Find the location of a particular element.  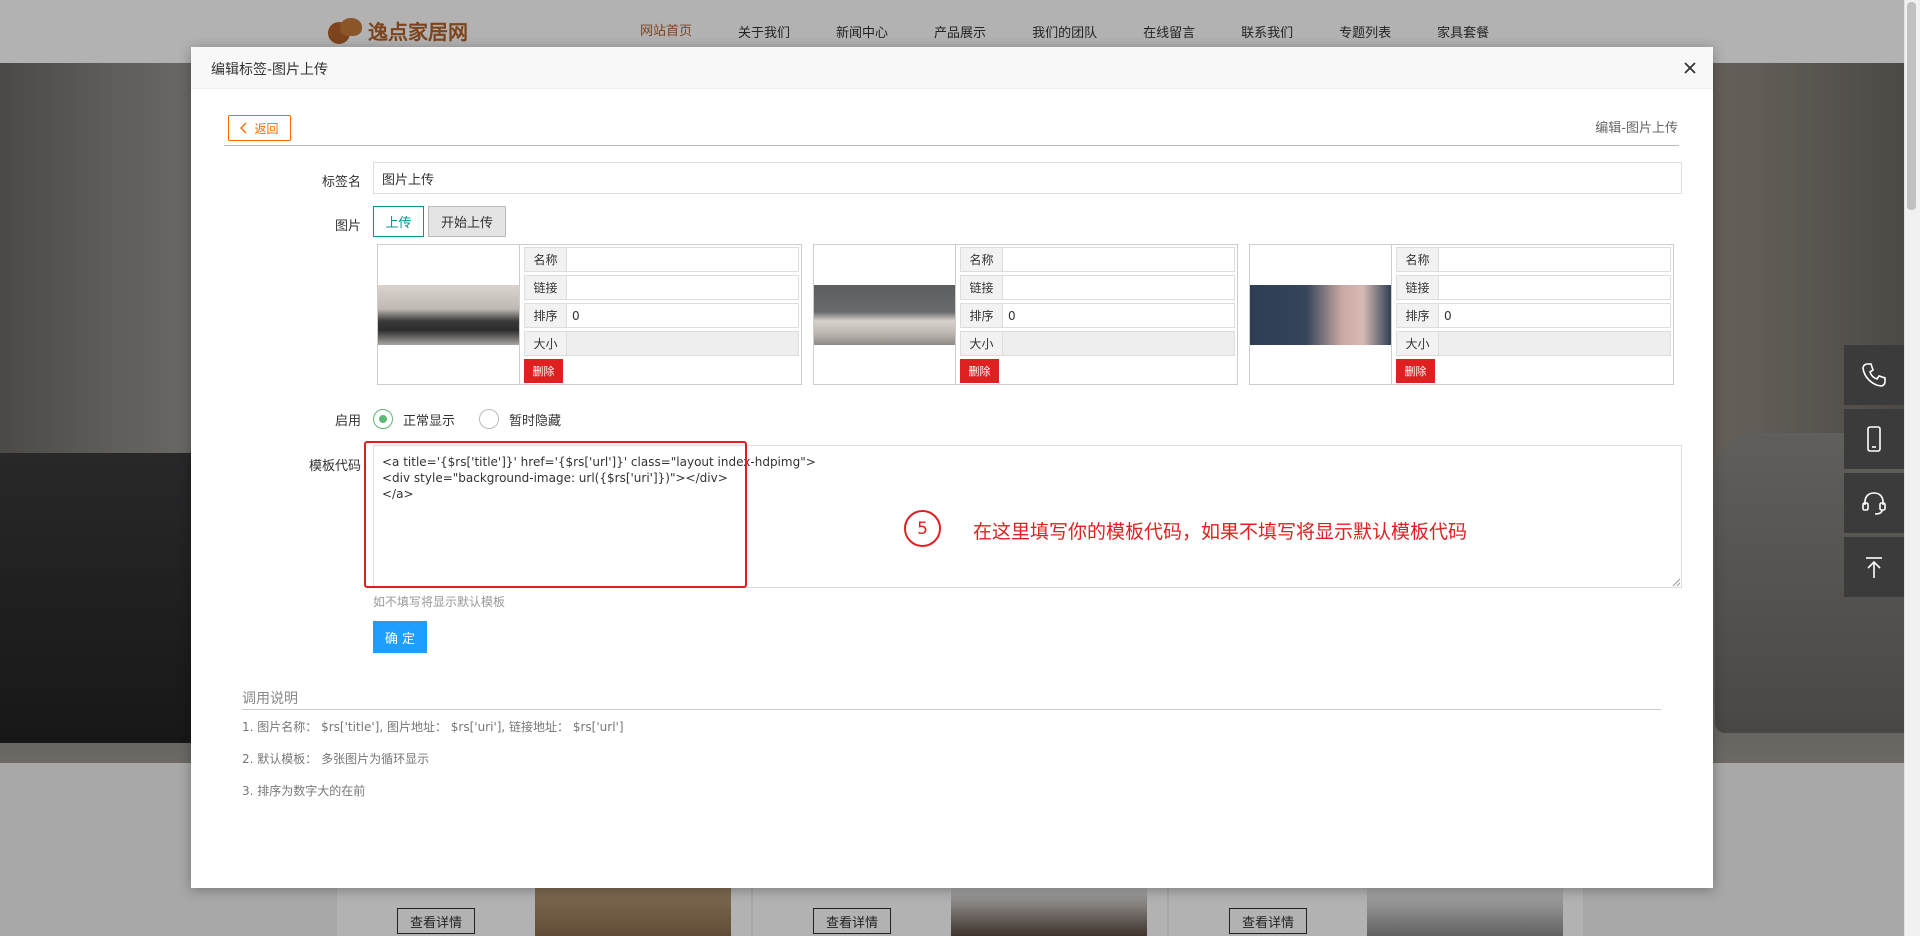

back-to-top-icon is located at coordinates (1874, 567).